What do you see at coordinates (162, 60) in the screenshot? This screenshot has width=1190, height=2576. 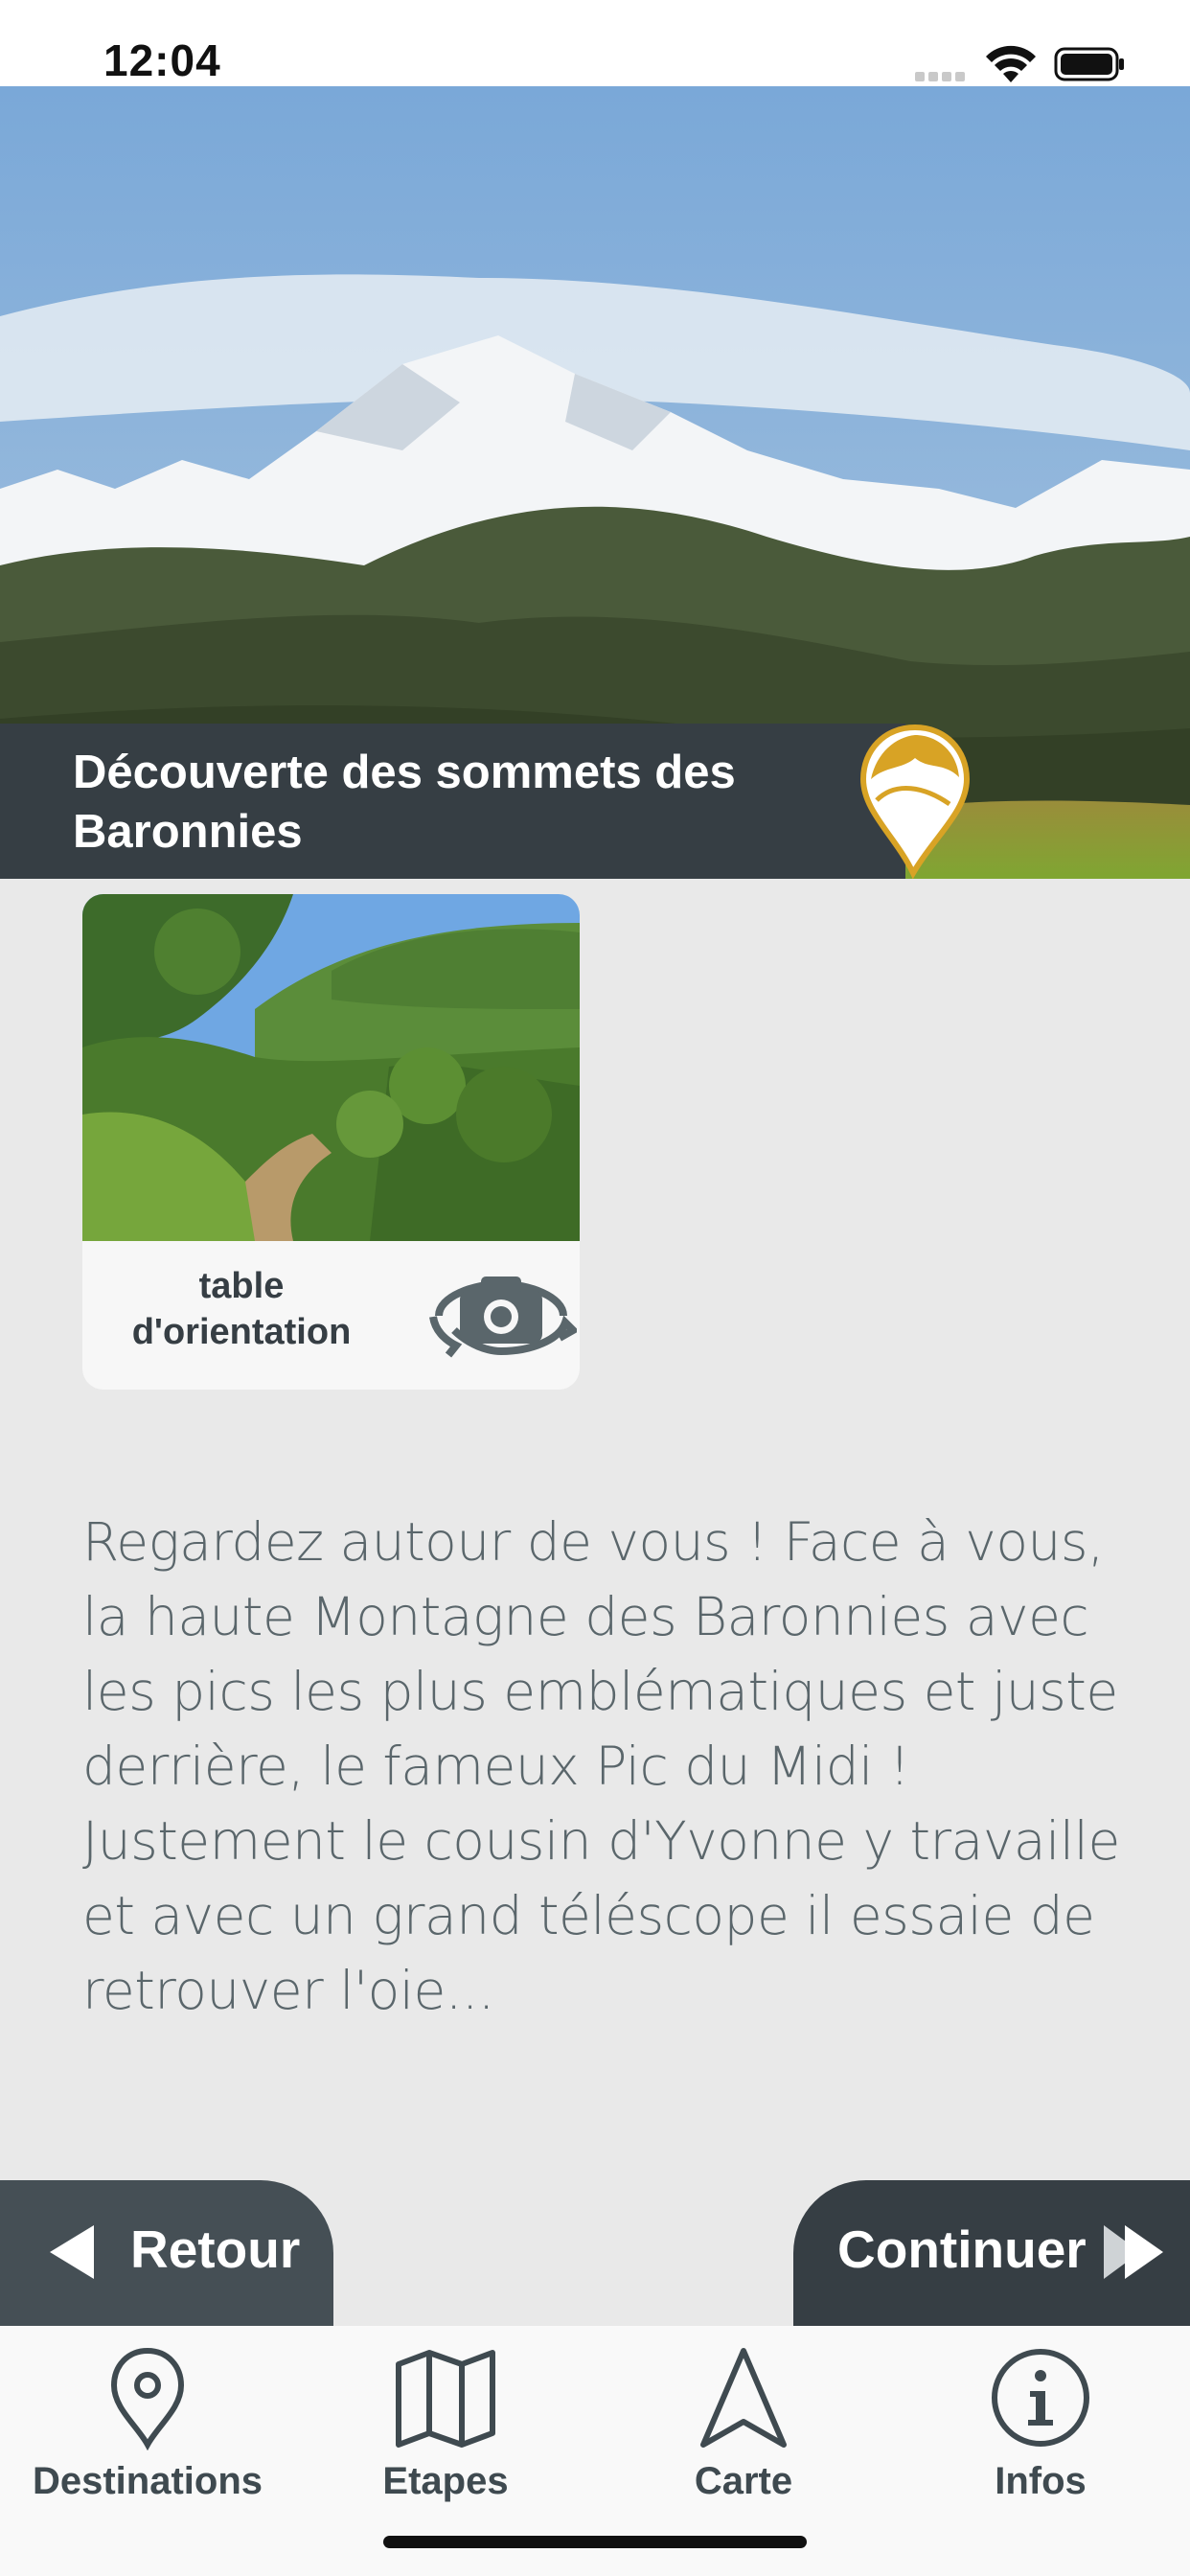 I see `status-time: 12:04` at bounding box center [162, 60].